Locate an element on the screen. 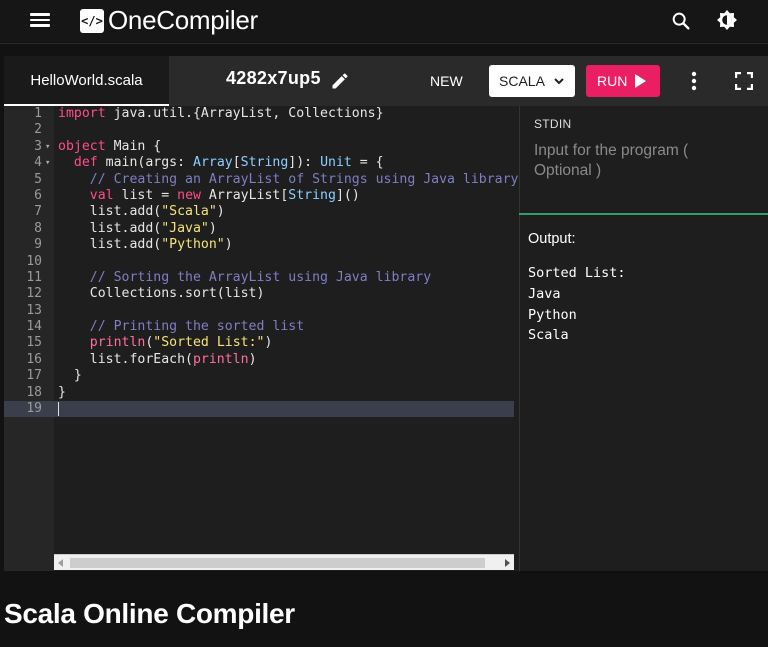 The height and width of the screenshot is (647, 768). top-bar: </> OneCompiler is located at coordinates (384, 22).